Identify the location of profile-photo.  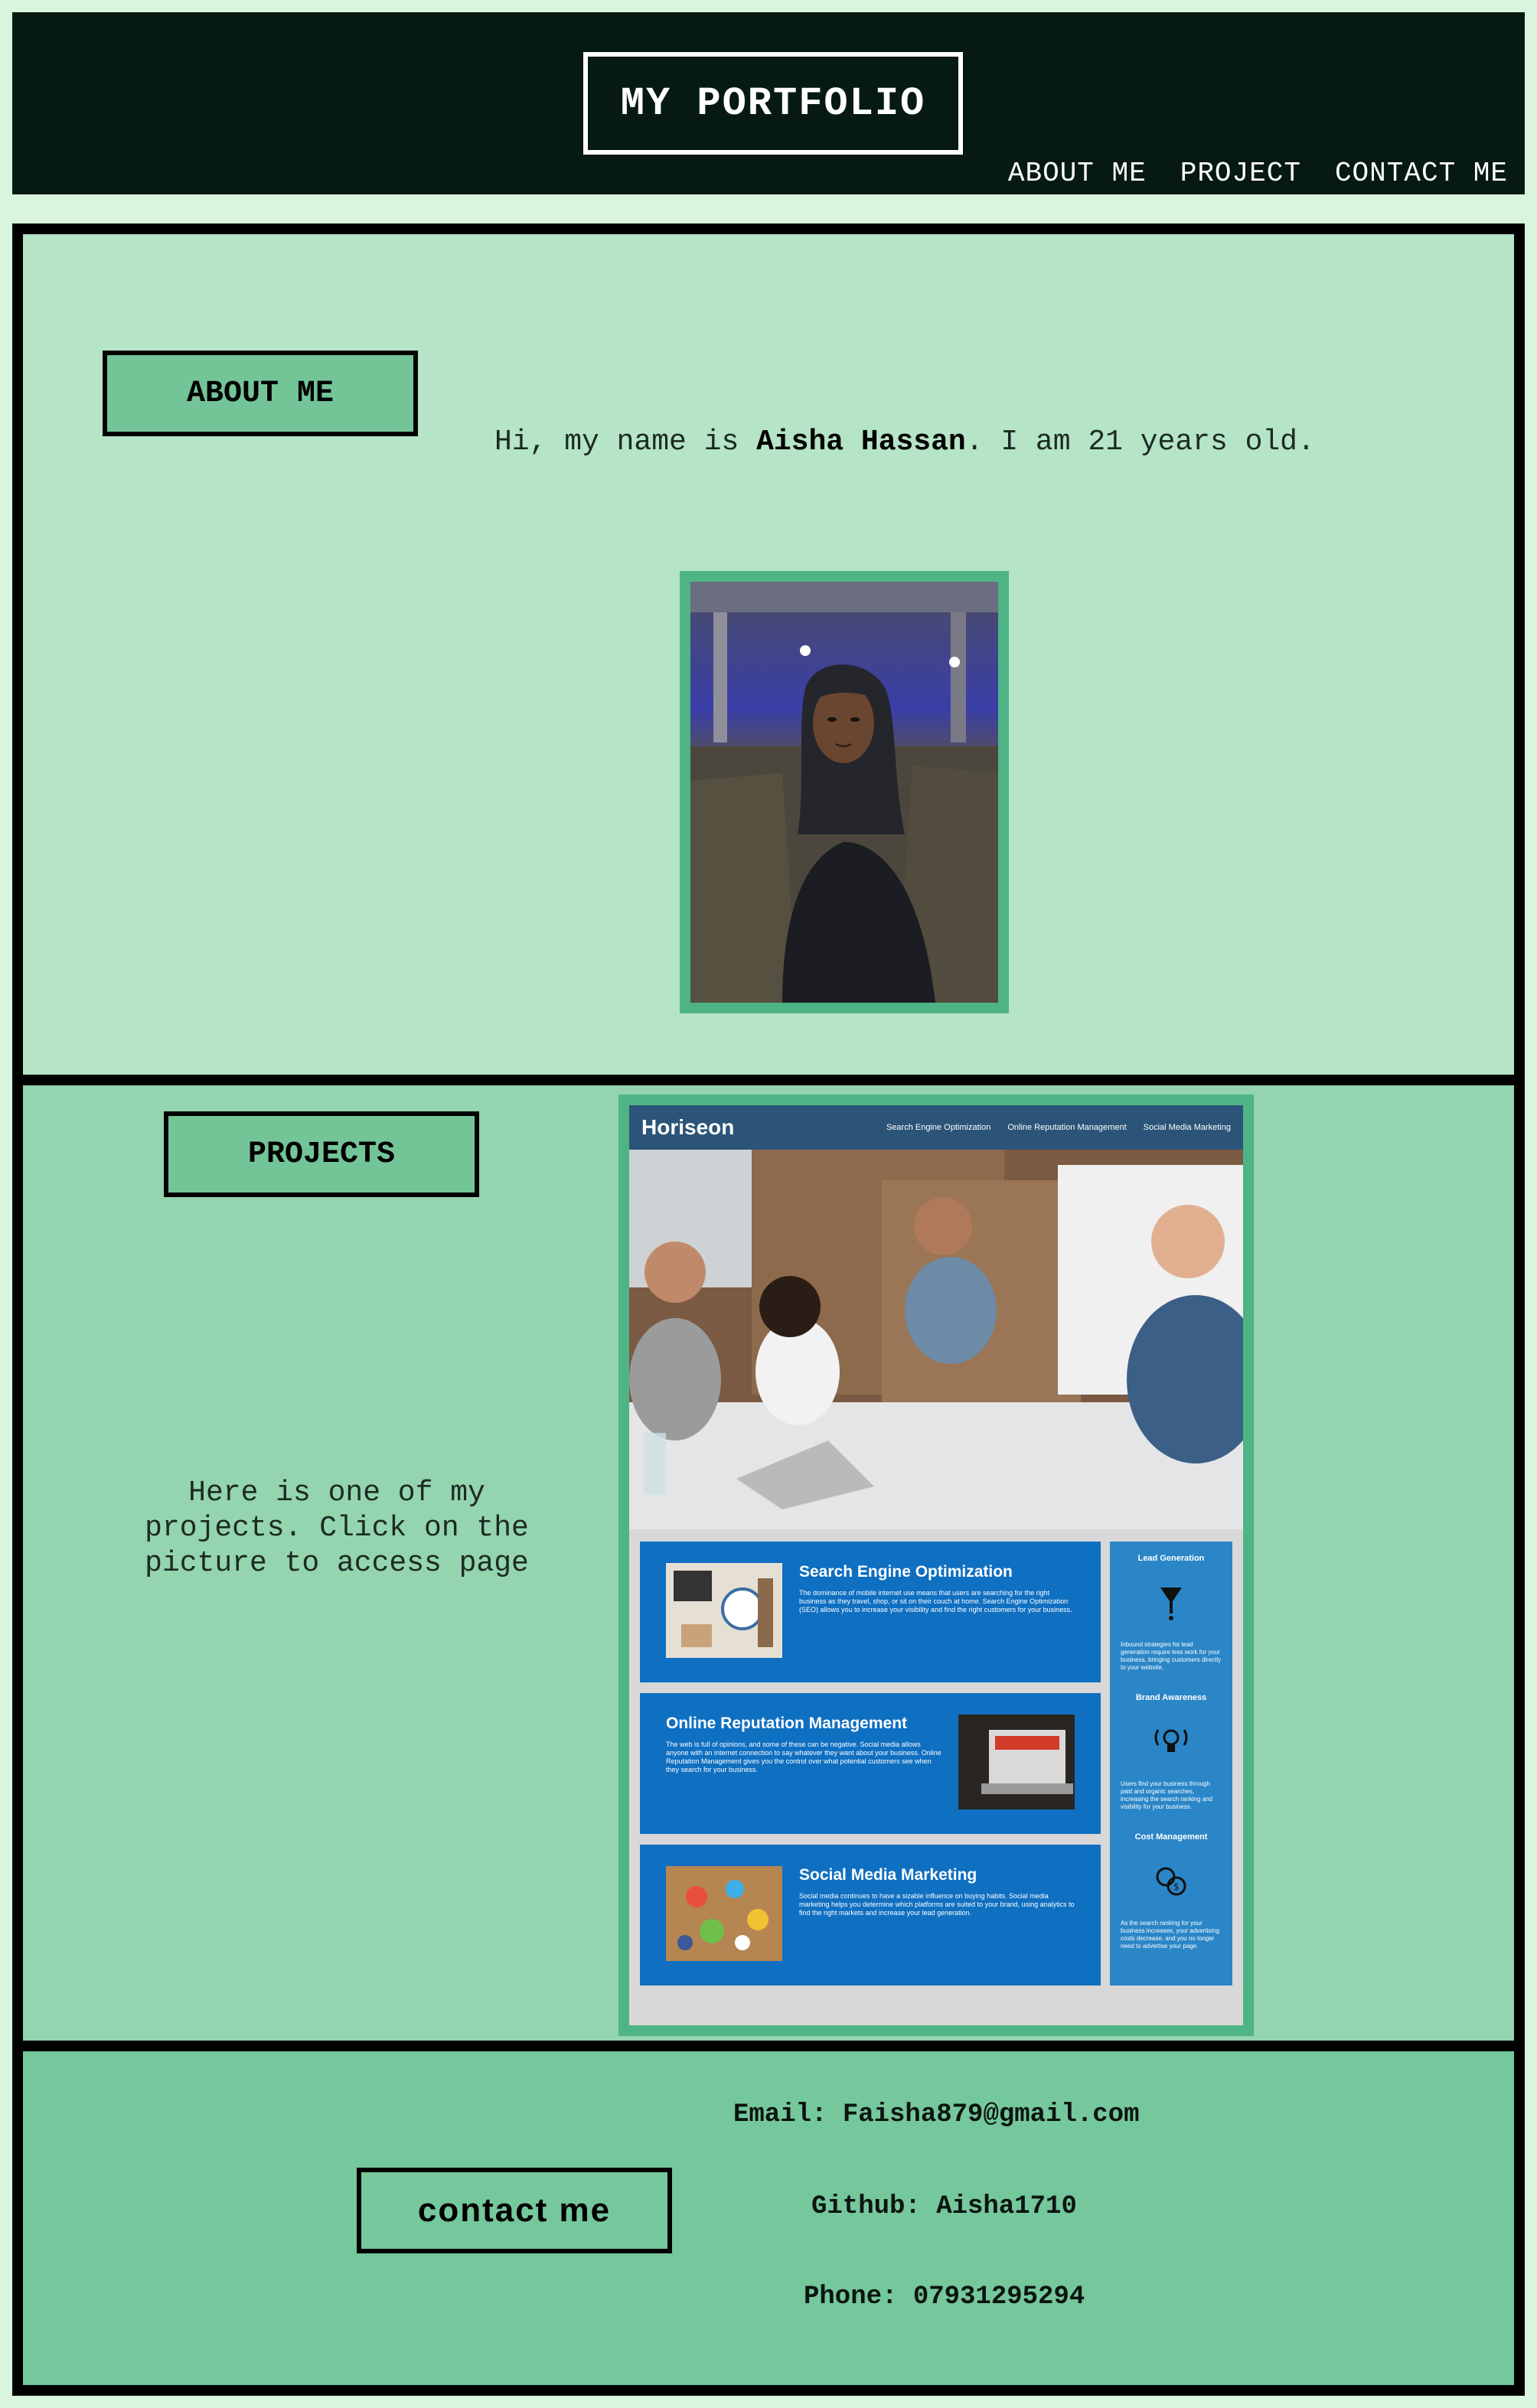
(844, 792).